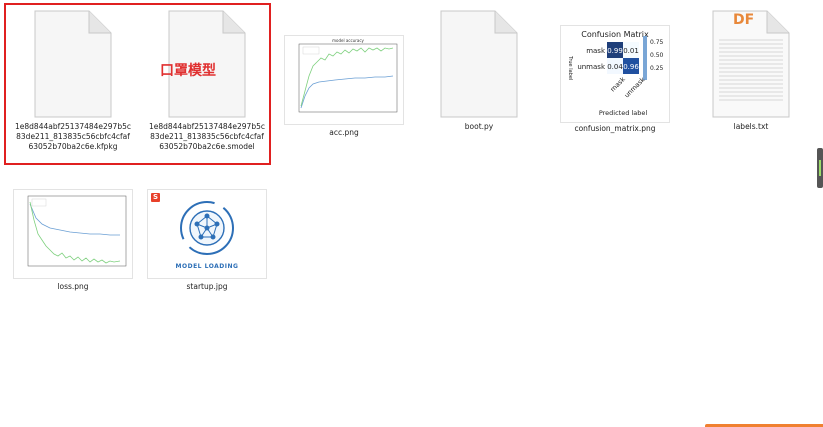 This screenshot has height=427, width=823. Describe the element at coordinates (73, 234) in the screenshot. I see `loss-chart-thumbnail` at that location.